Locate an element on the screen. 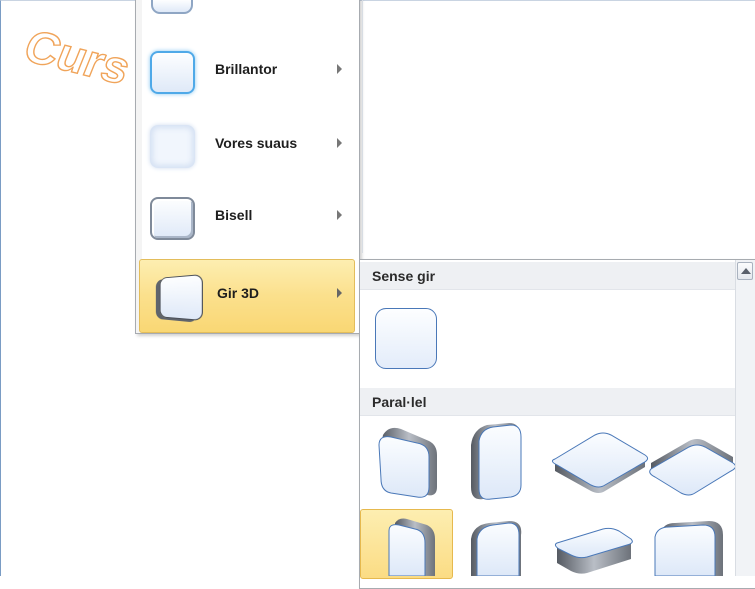  glow-effect-icon is located at coordinates (172, 72).